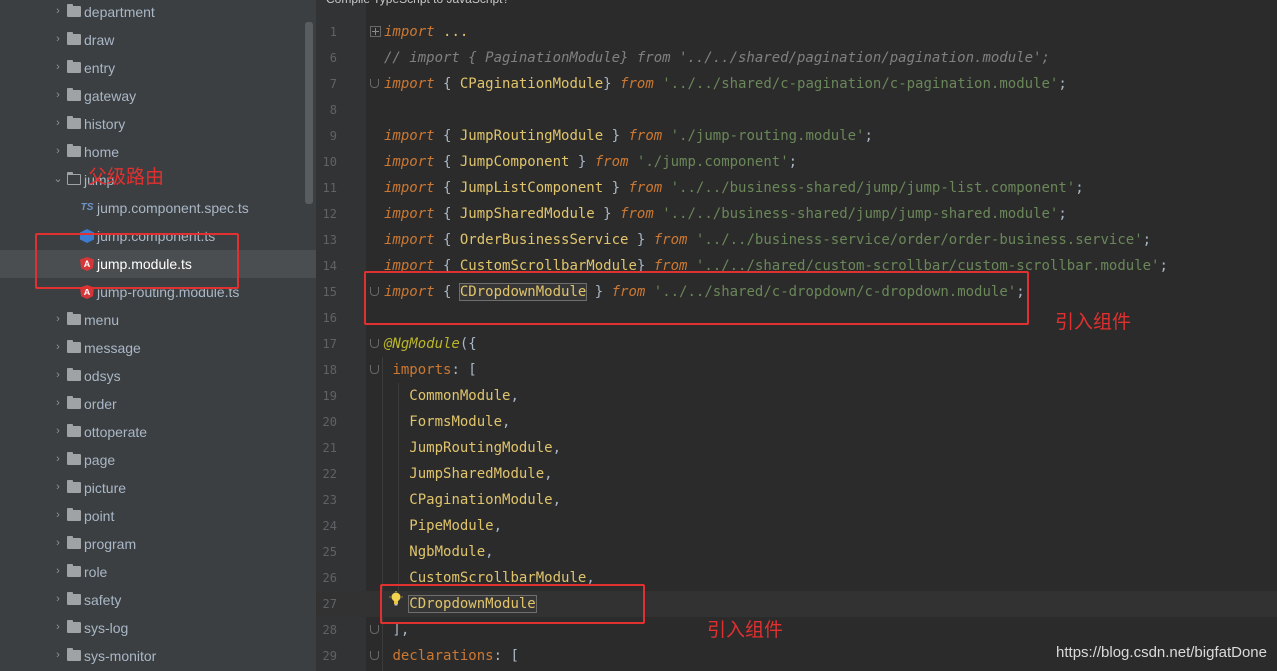 This screenshot has height=671, width=1277. What do you see at coordinates (712, 162) in the screenshot?
I see `code-token: './jump.component'` at bounding box center [712, 162].